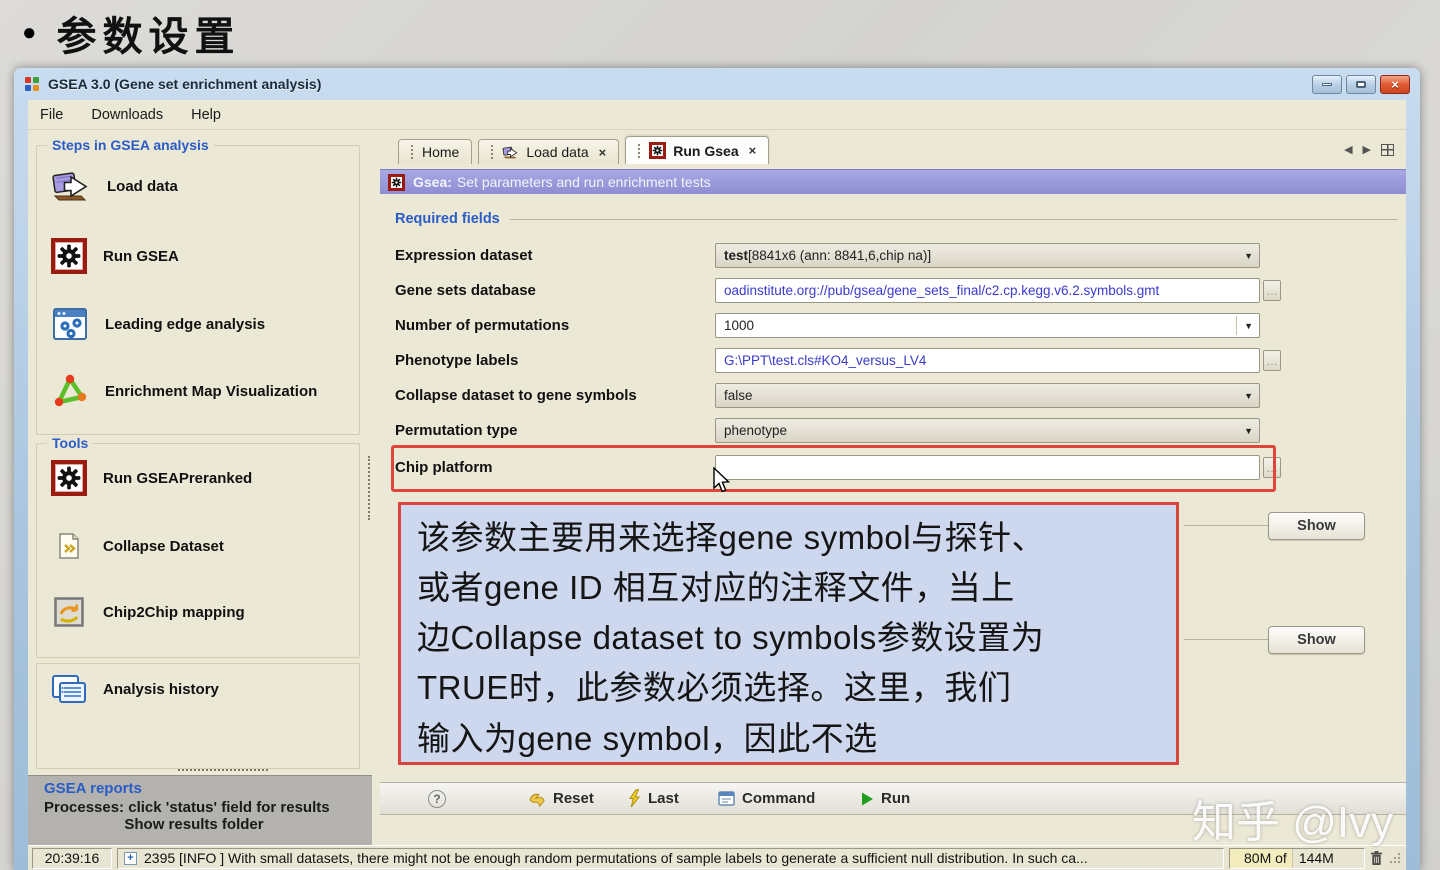 The image size is (1440, 870). I want to click on sidebar-item-collapse-dataset: Collapse Dataset, so click(137, 546).